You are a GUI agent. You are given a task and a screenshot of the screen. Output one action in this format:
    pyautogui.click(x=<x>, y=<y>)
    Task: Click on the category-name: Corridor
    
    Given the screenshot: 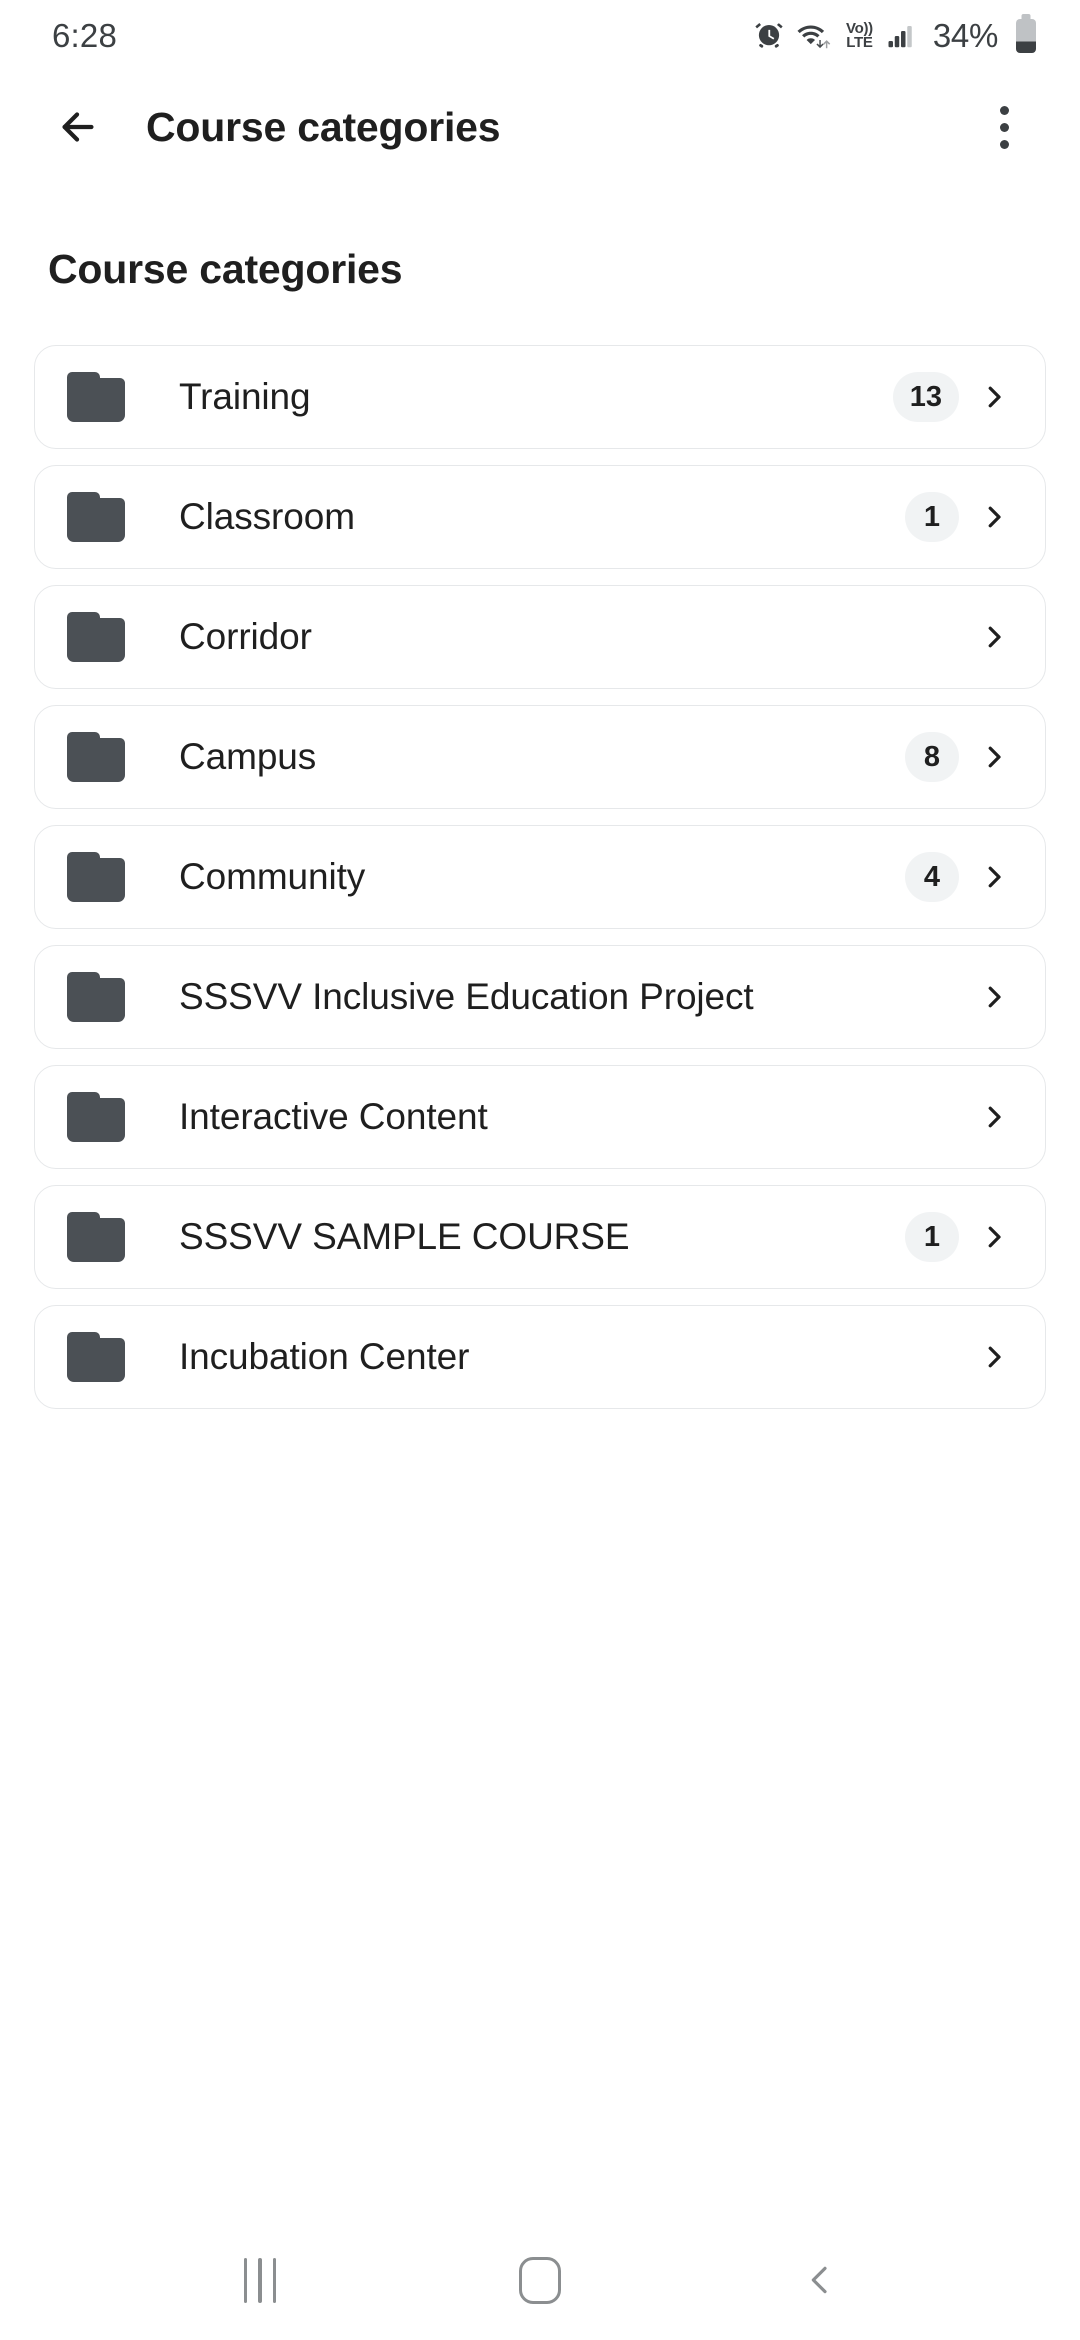 What is the action you would take?
    pyautogui.click(x=245, y=636)
    